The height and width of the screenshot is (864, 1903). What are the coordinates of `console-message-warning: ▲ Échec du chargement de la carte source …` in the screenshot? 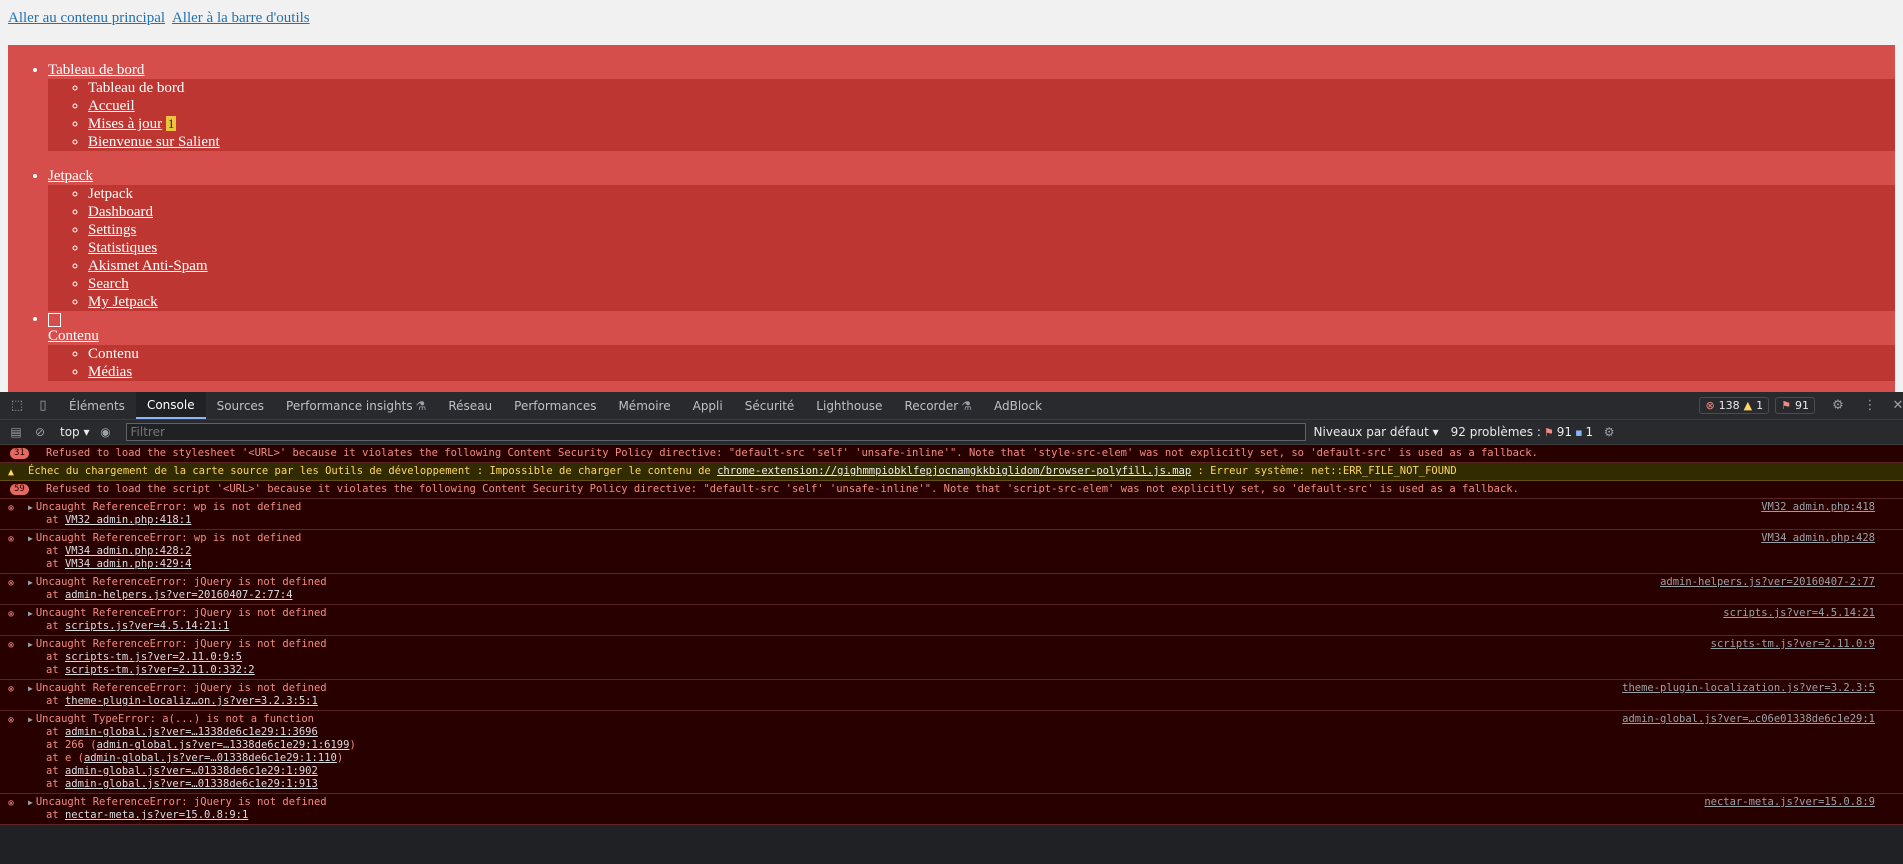 It's located at (951, 472).